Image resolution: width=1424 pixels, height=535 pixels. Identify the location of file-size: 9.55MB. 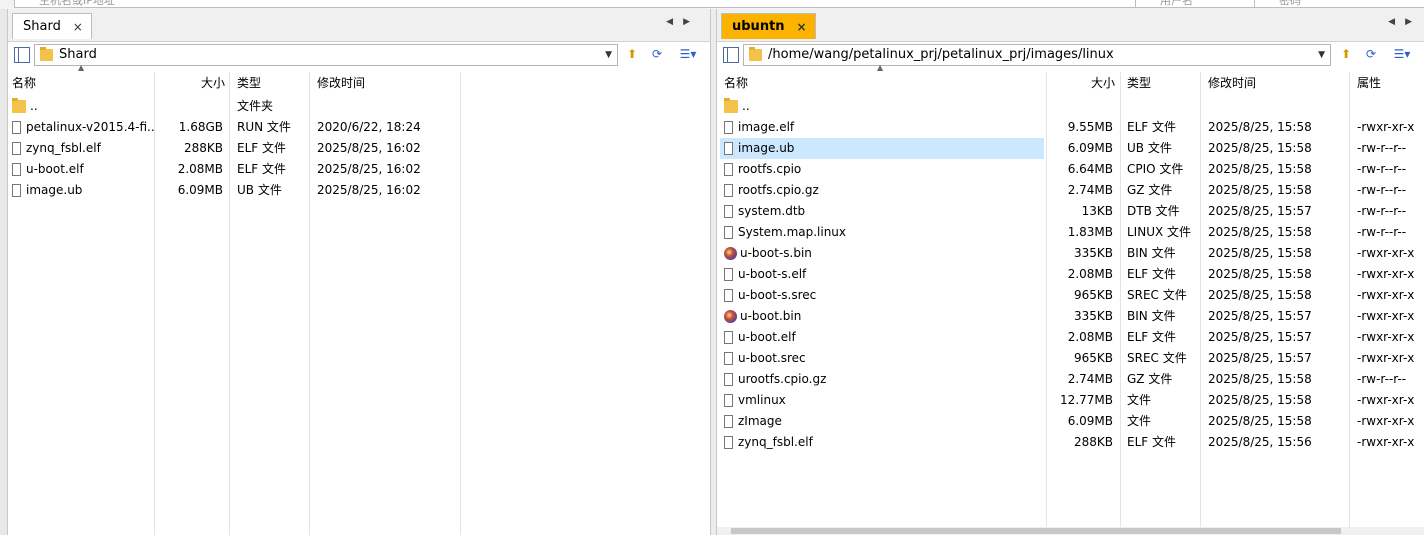
(1080, 127).